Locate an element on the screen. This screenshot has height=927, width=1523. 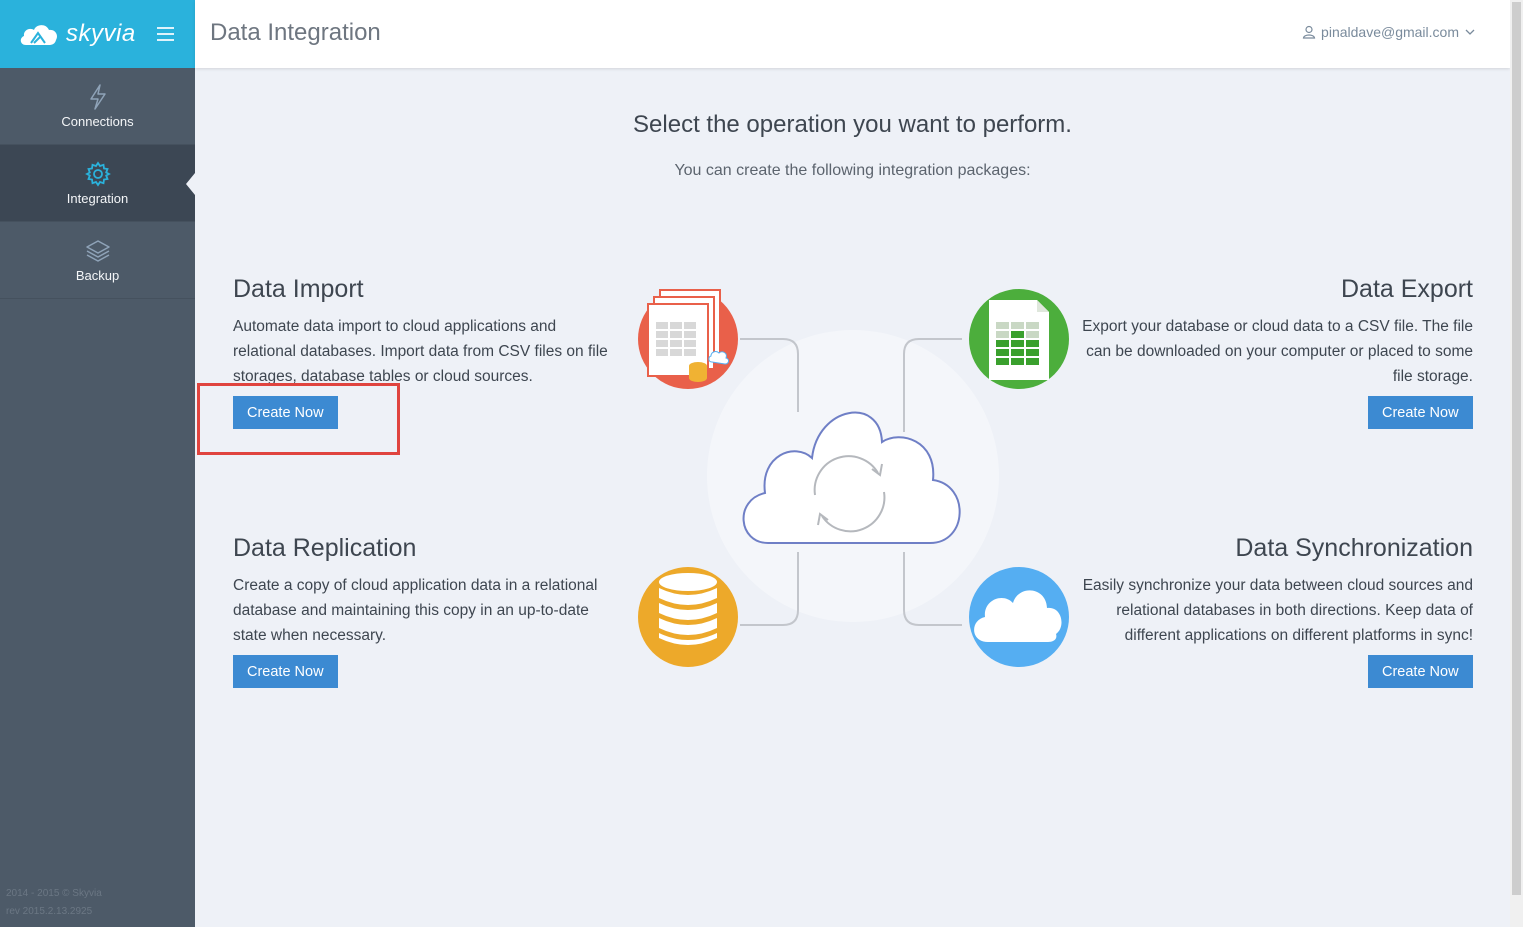
highlight-box is located at coordinates (298, 419).